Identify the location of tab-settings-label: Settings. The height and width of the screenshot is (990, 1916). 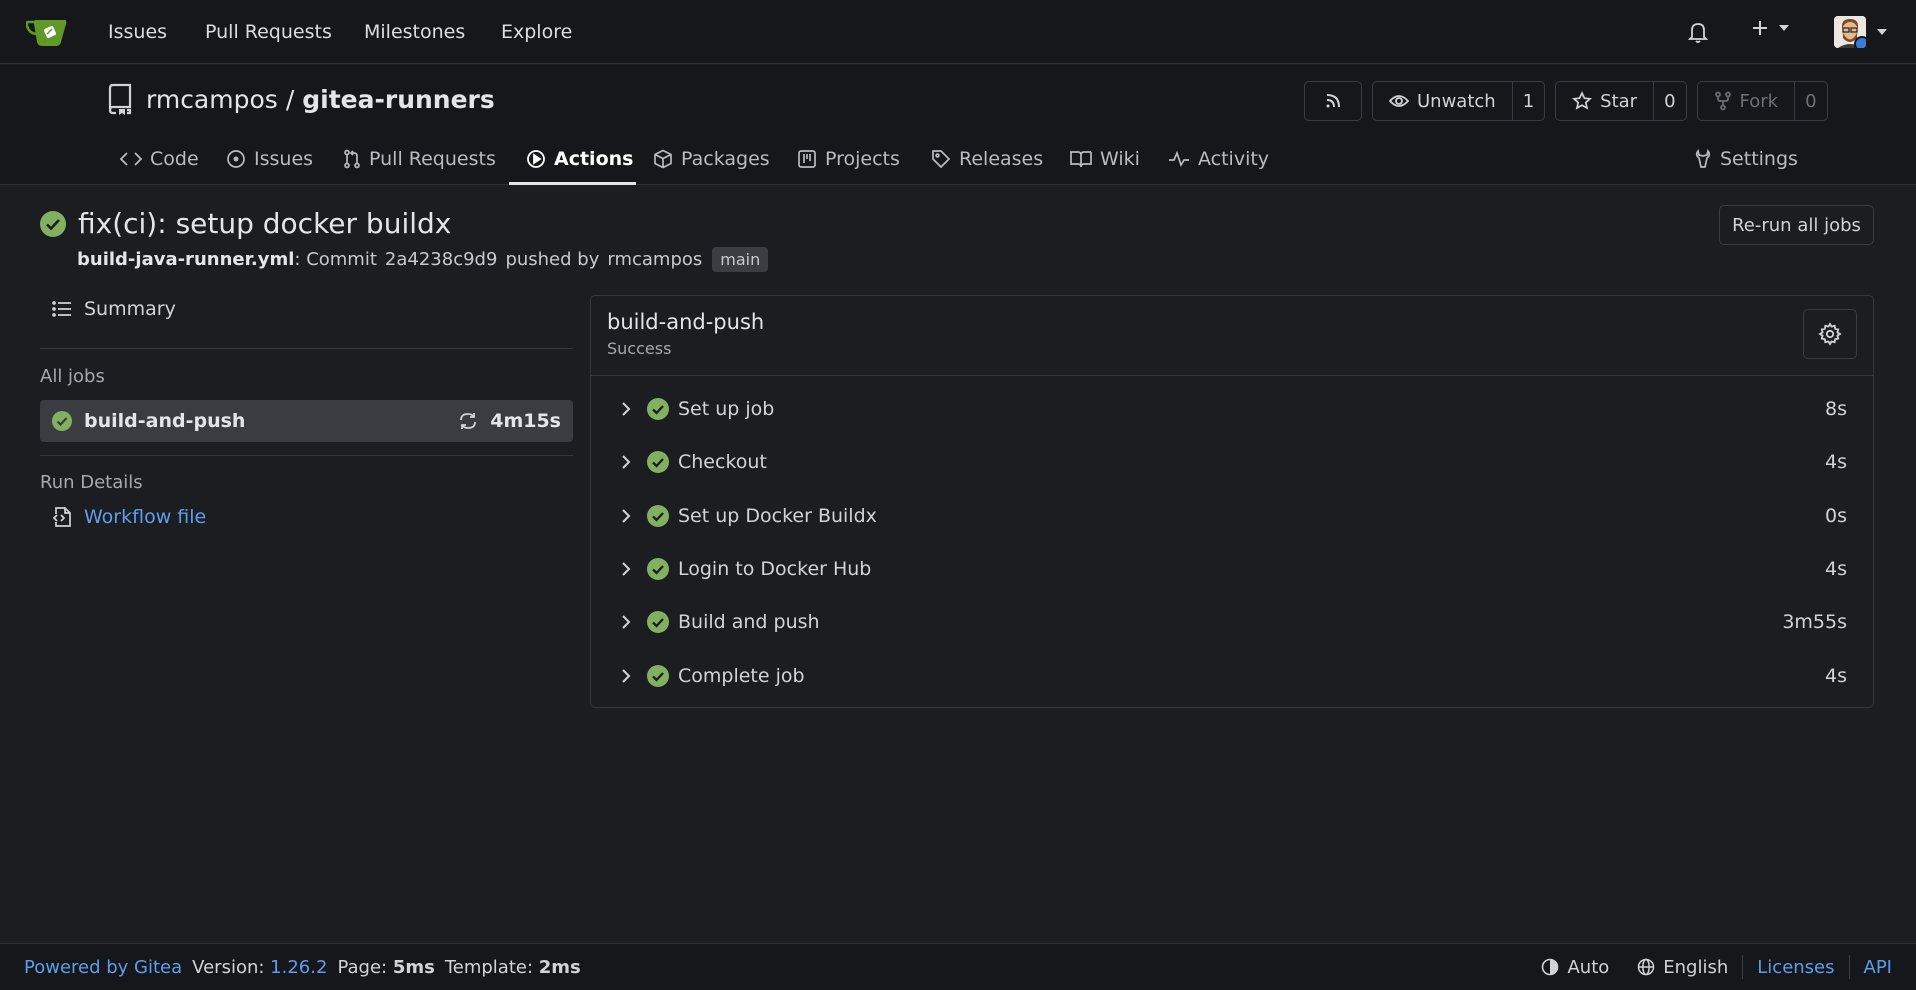
(1759, 159).